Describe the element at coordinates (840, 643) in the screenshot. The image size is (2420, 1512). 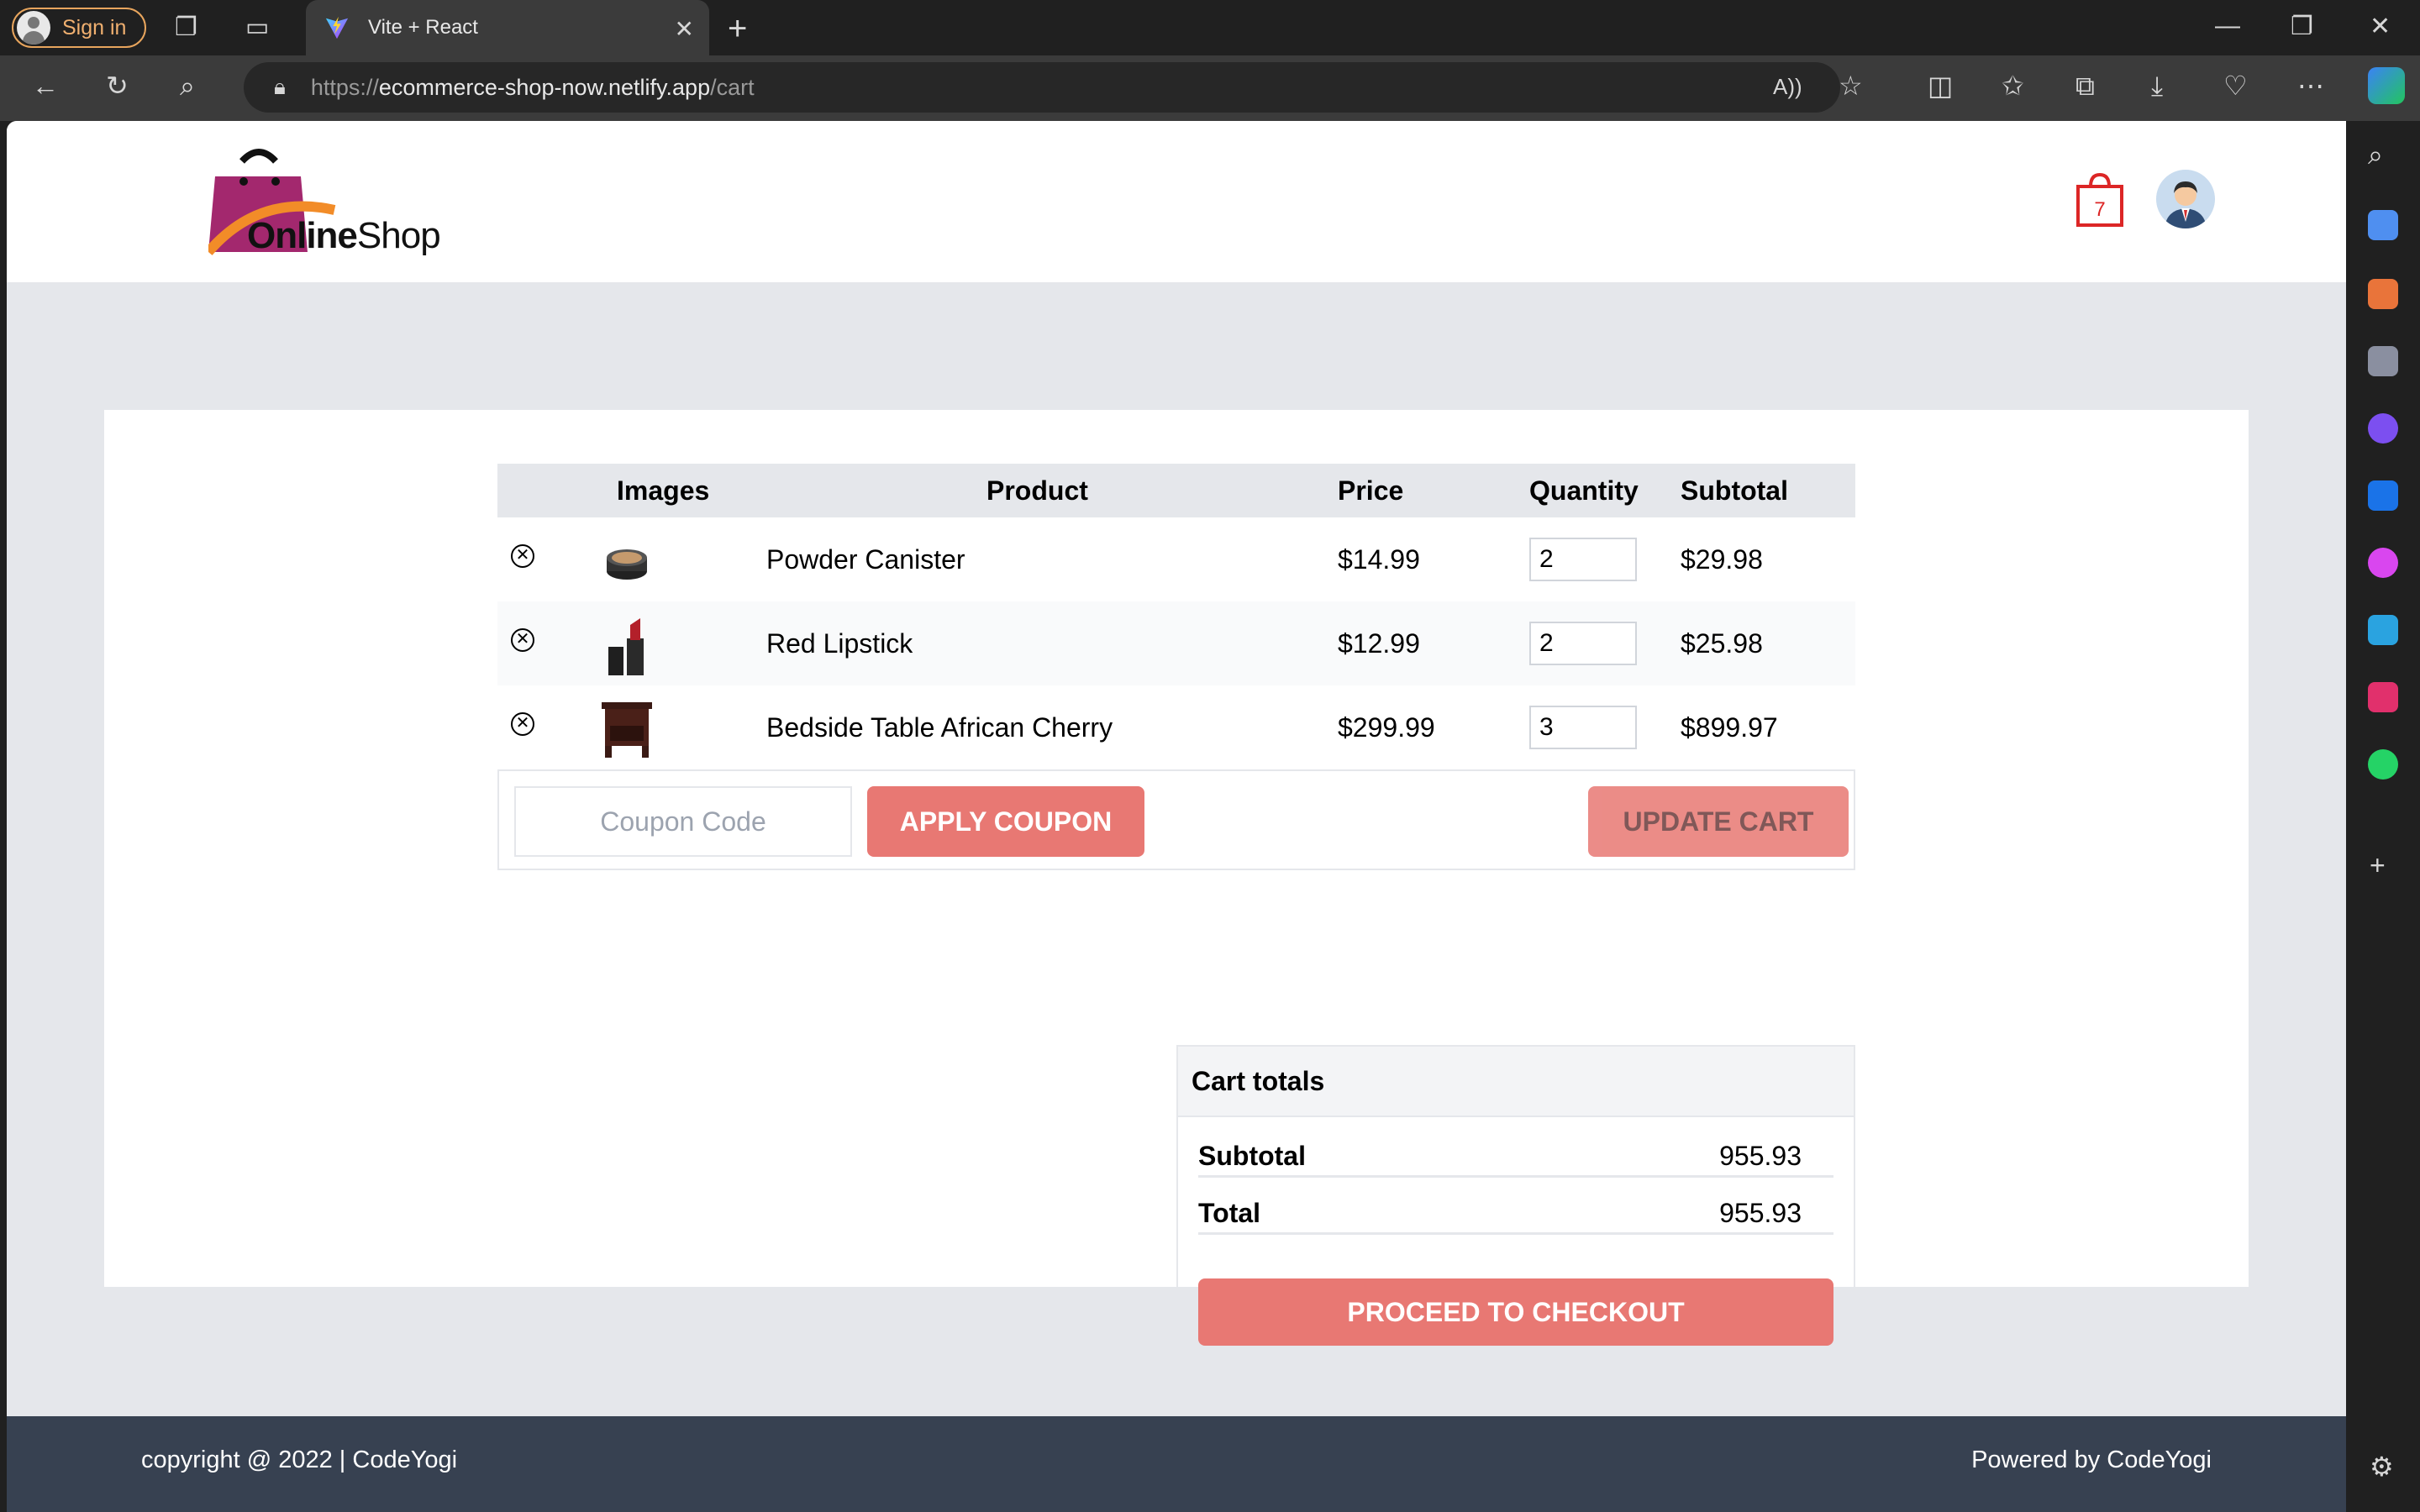
I see `product-name: Red Lipstick` at that location.